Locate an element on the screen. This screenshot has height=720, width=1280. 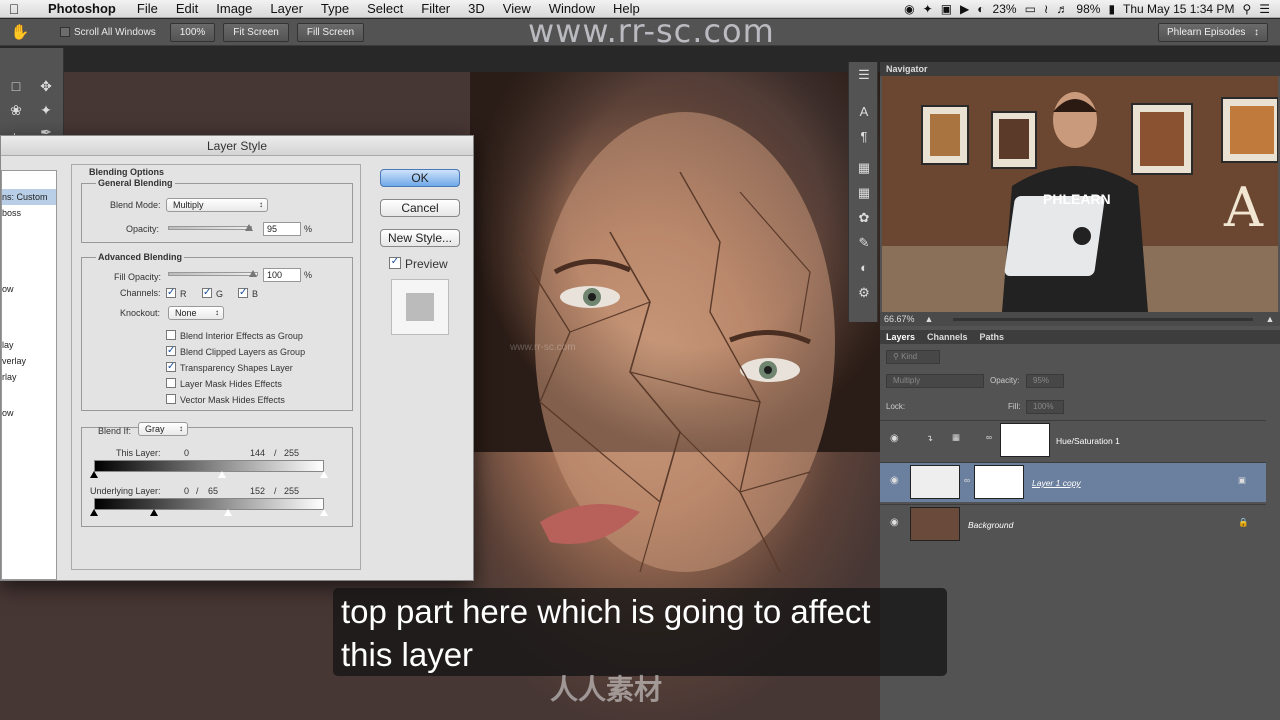
scroll-all-windows-checkbox: Scroll All Windows is located at coordinates (108, 32).